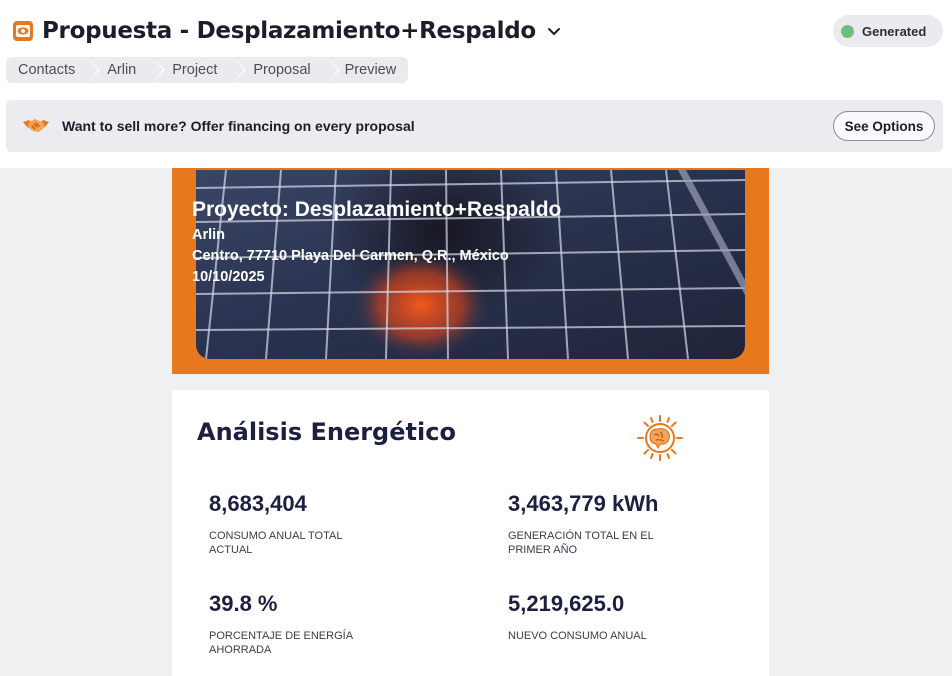 The width and height of the screenshot is (952, 676). What do you see at coordinates (660, 438) in the screenshot?
I see `sun-brain-icon` at bounding box center [660, 438].